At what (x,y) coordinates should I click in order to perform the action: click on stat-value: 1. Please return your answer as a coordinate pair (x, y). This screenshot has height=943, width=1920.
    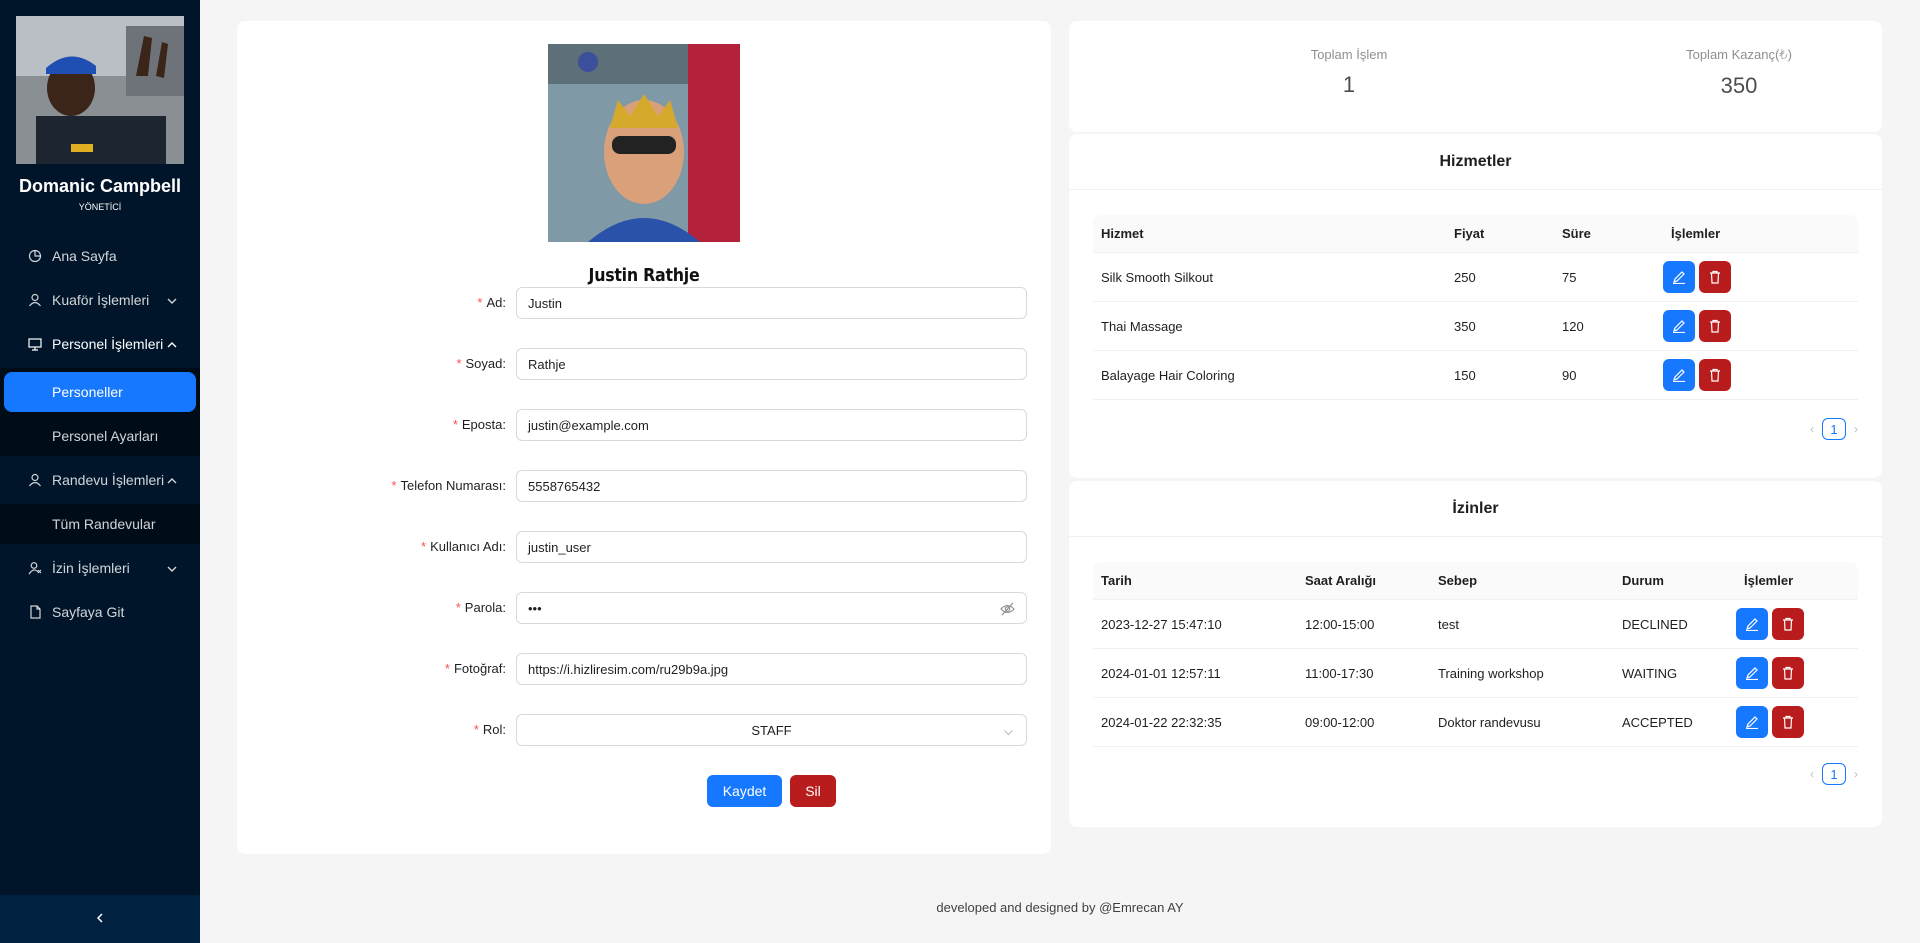
    Looking at the image, I should click on (1349, 84).